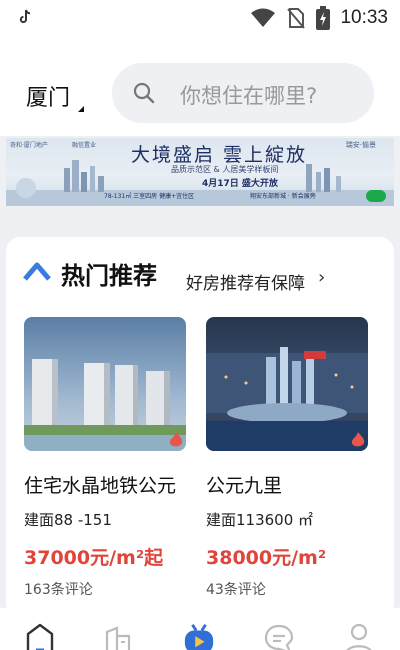 This screenshot has height=650, width=400. Describe the element at coordinates (81, 109) in the screenshot. I see `city-caret-icon` at that location.